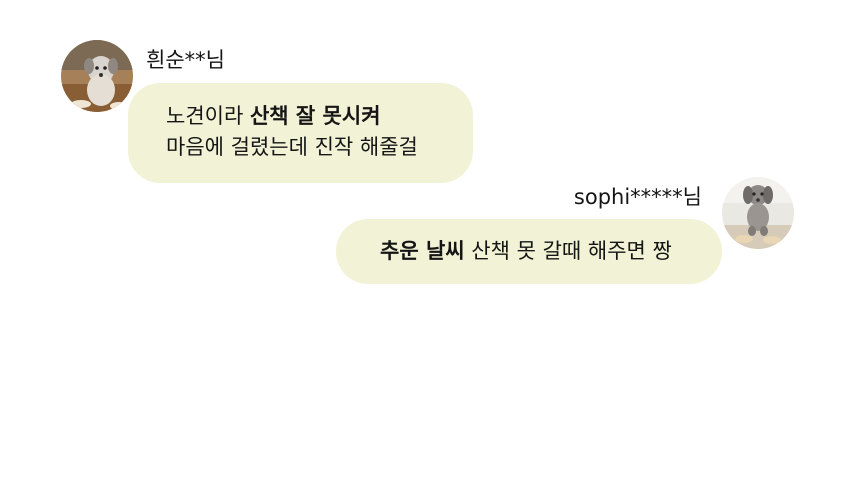 This screenshot has width=860, height=500. I want to click on message-text-bold: 산책 잘 못시켜, so click(315, 116).